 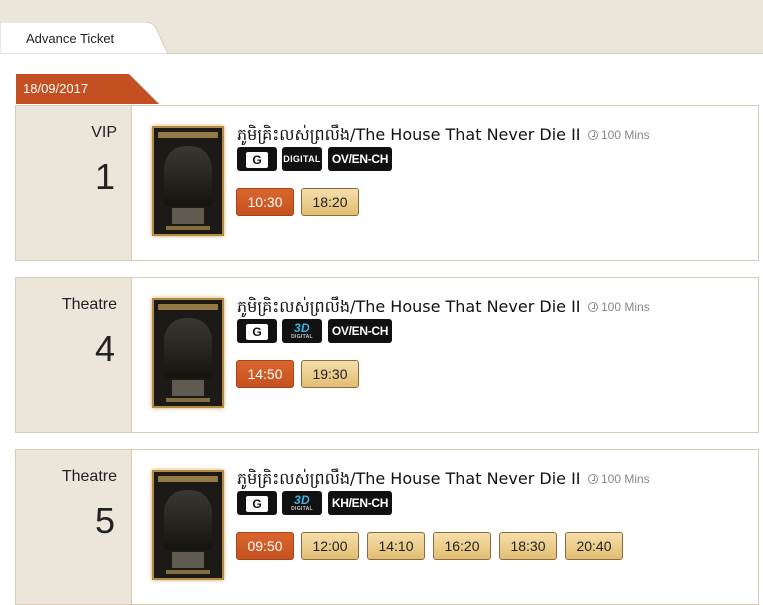 I want to click on showtime-button: 14:50, so click(x=265, y=374).